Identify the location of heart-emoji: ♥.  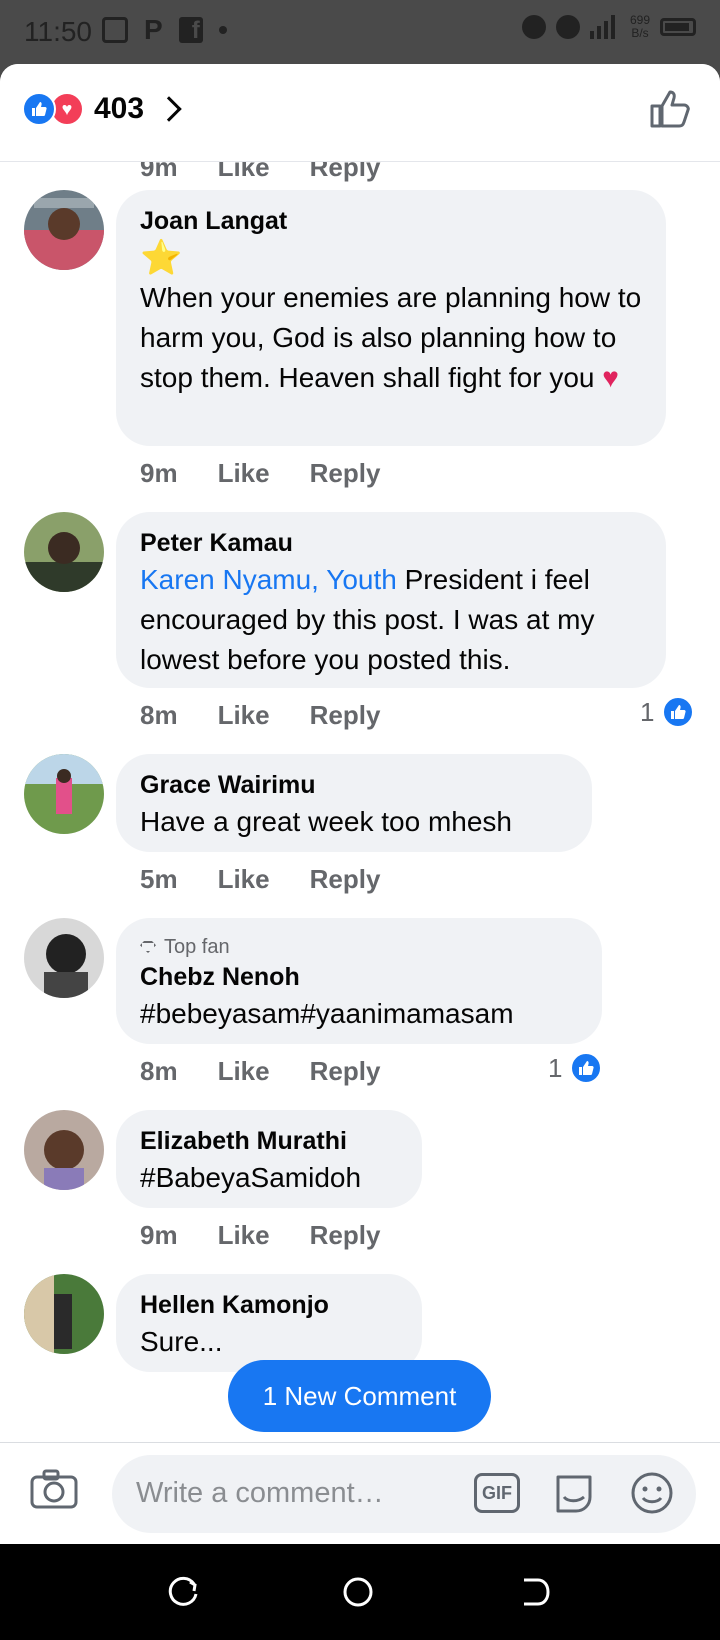
(610, 377).